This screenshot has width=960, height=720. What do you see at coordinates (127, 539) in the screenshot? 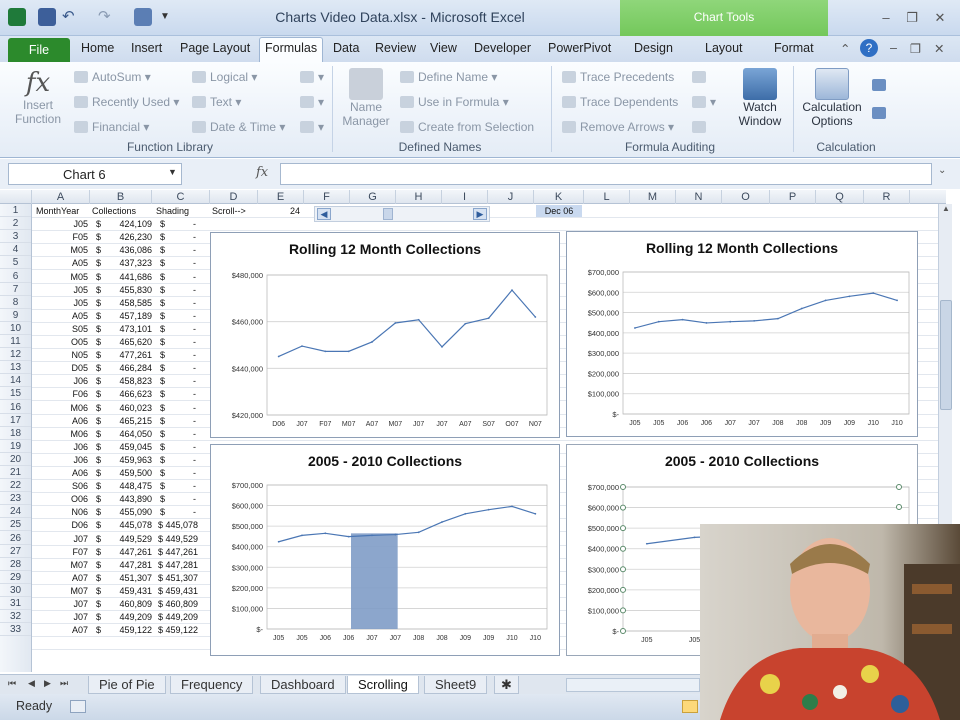
I see `cell-collections: 449,529` at bounding box center [127, 539].